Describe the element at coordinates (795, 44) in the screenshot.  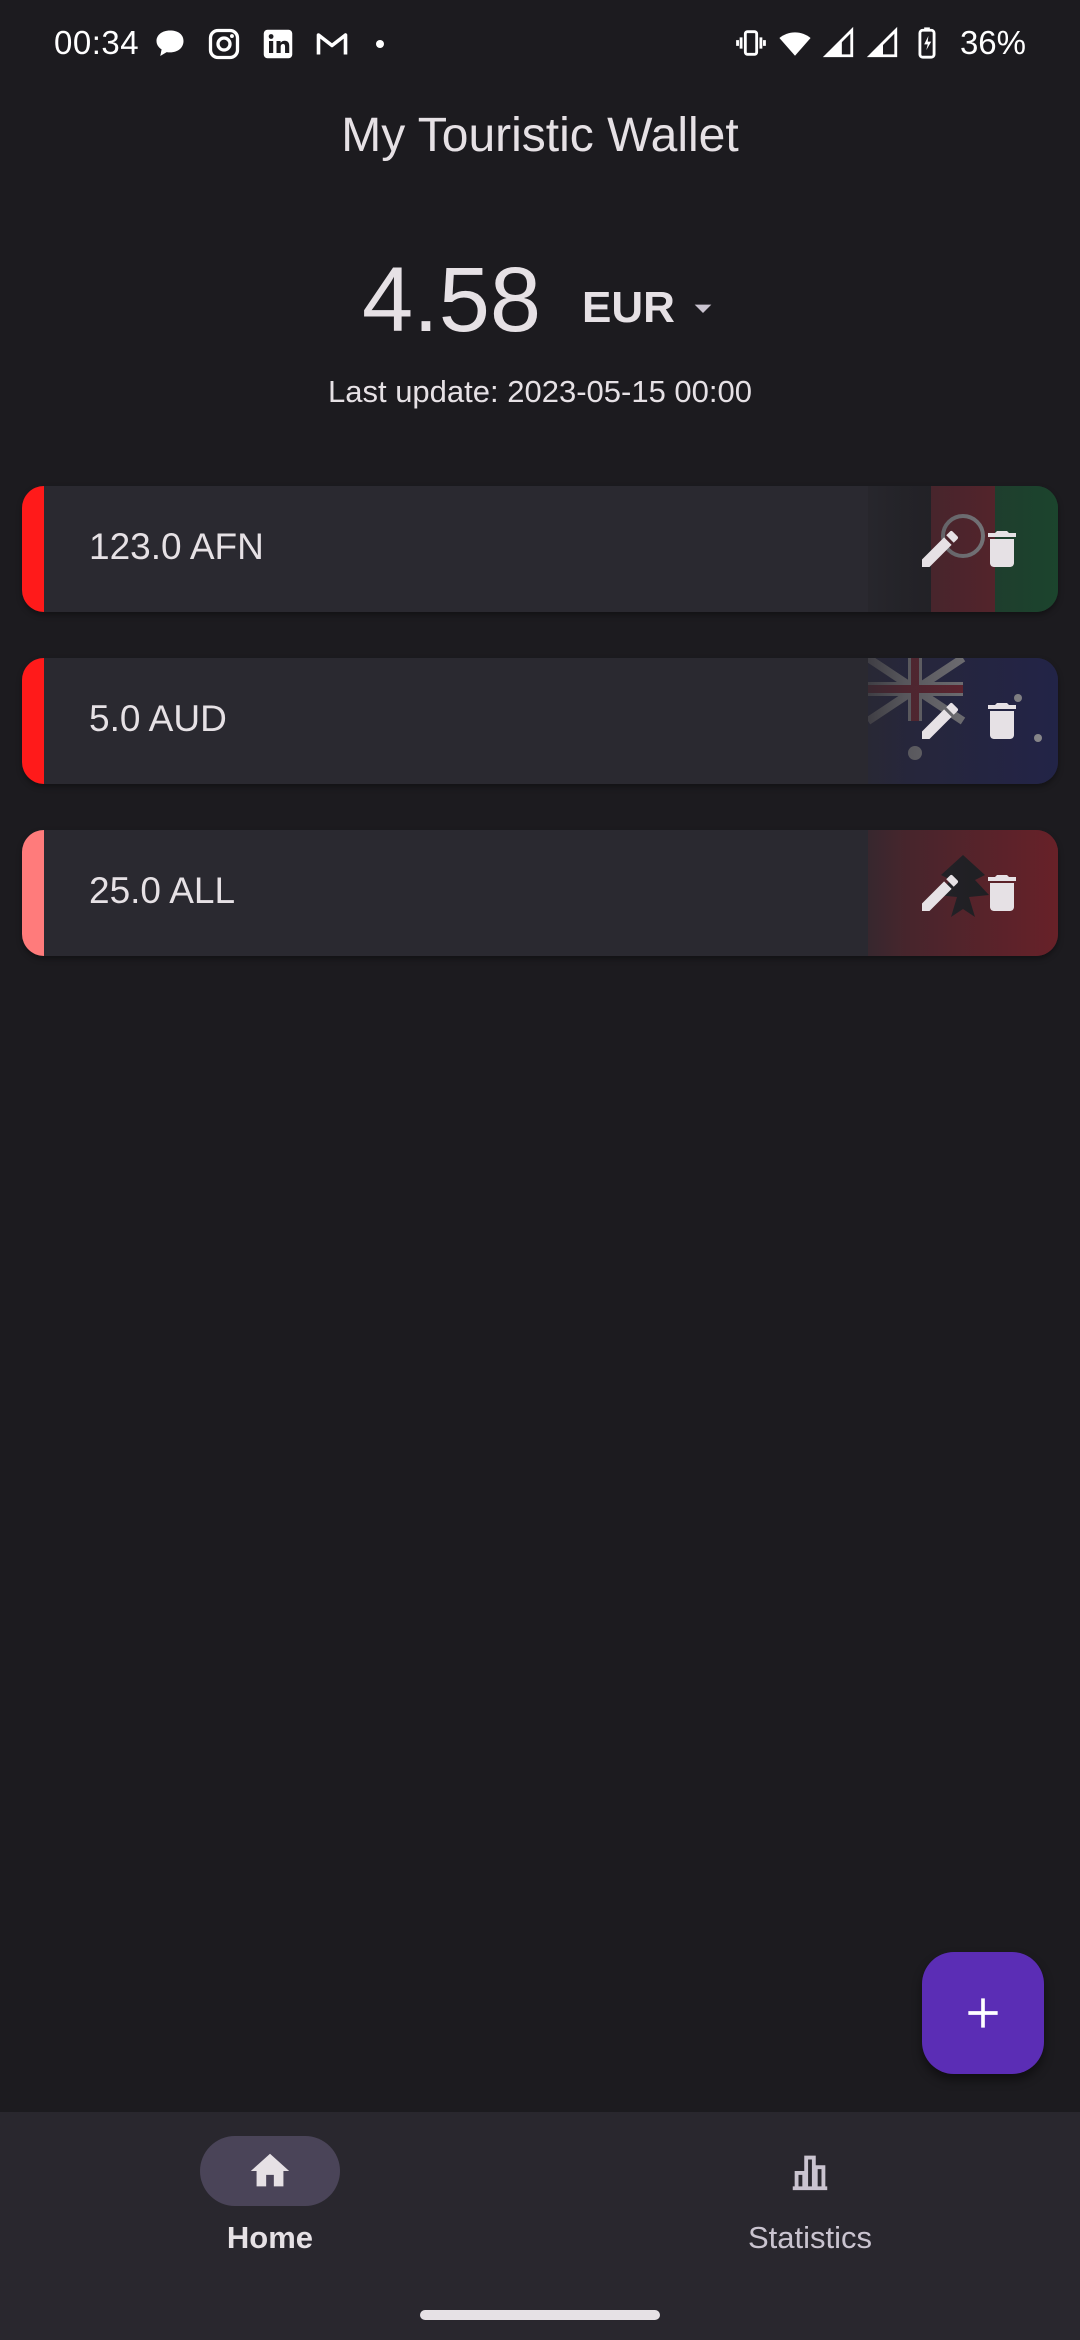
I see `wifi-icon` at that location.